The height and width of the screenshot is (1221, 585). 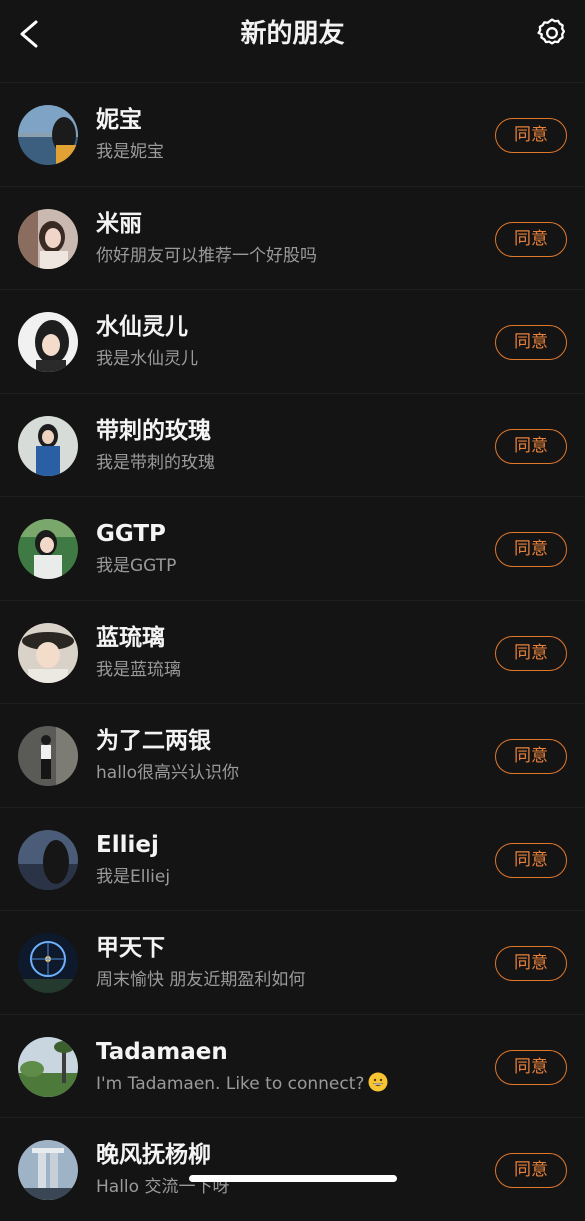 What do you see at coordinates (292, 134) in the screenshot?
I see `friend-request-item: 妮宝 我是妮宝 同意` at bounding box center [292, 134].